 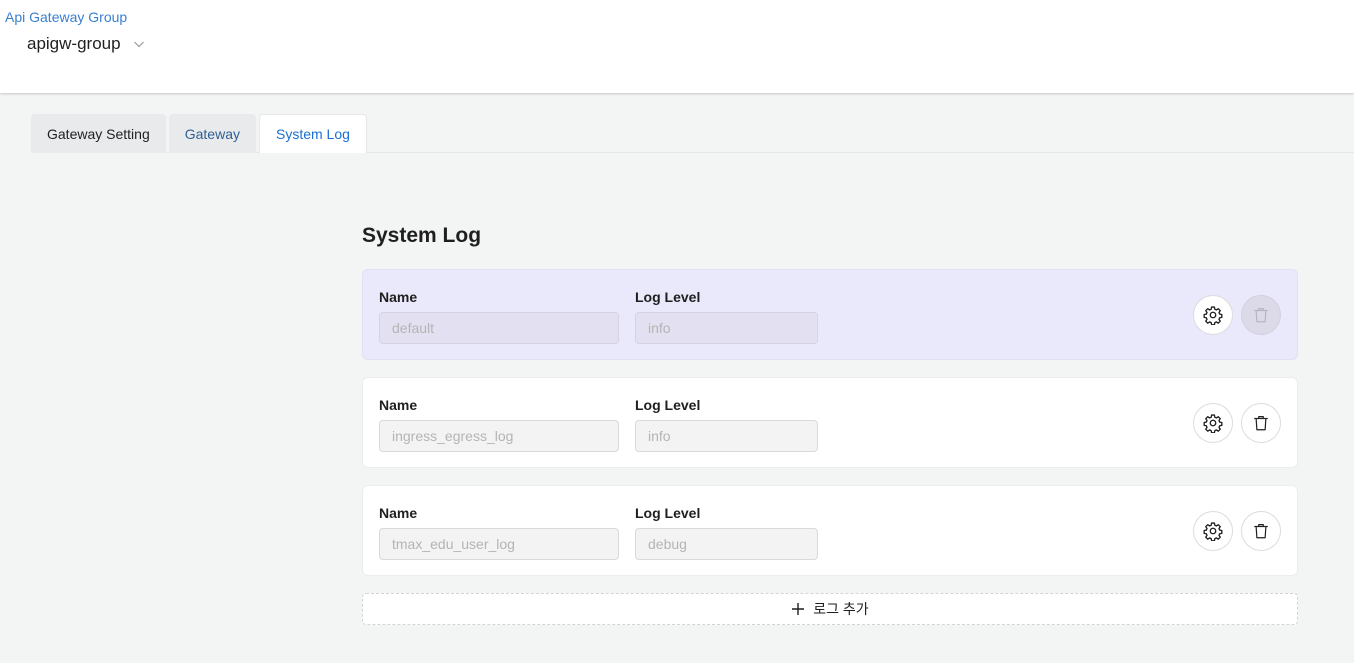 I want to click on name-field: tmax_edu_user_log, so click(x=499, y=544).